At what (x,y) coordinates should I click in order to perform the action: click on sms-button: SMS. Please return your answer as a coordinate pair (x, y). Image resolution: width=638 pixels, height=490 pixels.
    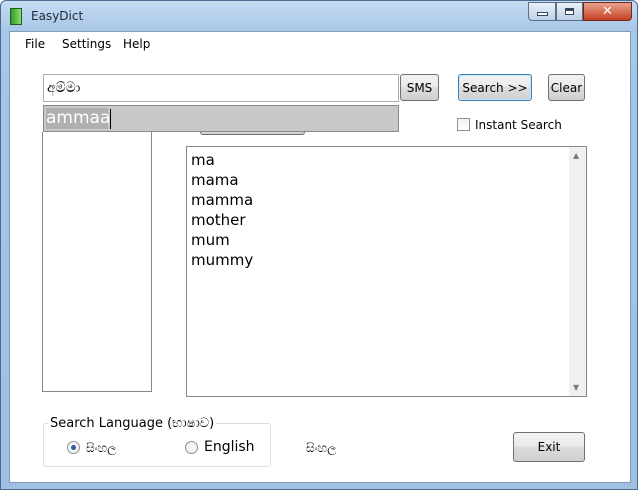
    Looking at the image, I should click on (419, 87).